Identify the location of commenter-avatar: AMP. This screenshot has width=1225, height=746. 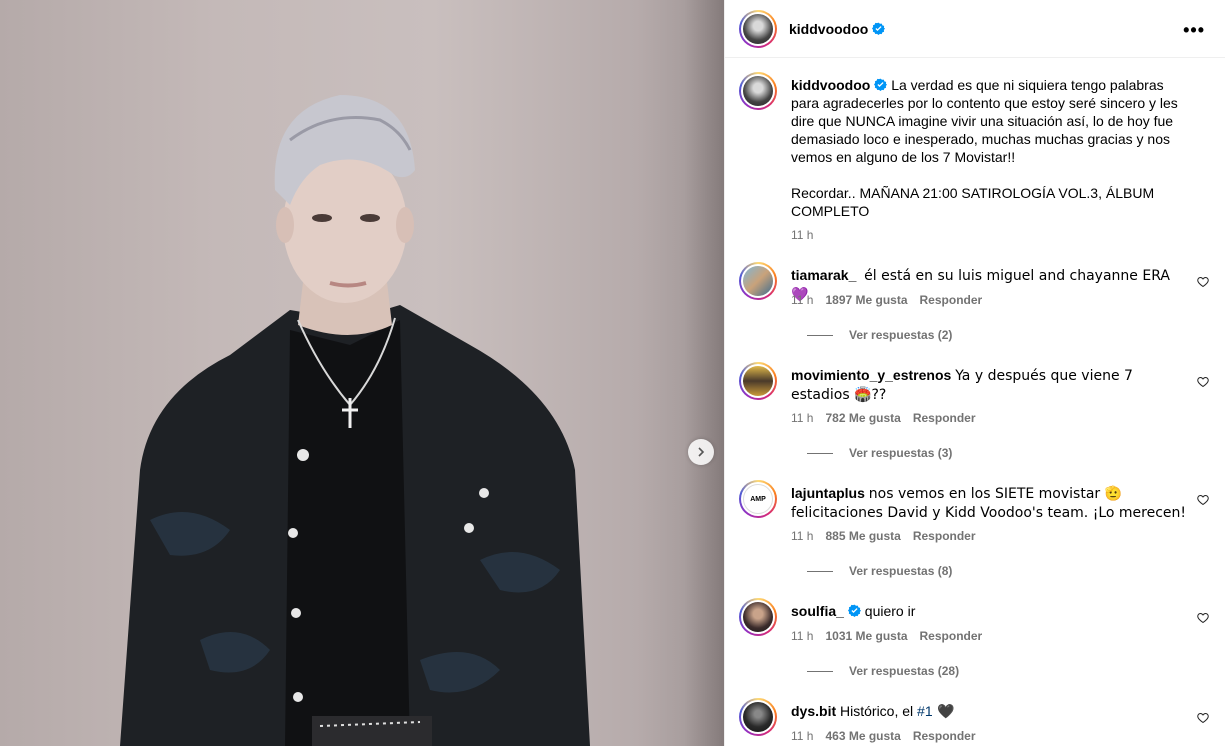
(758, 499).